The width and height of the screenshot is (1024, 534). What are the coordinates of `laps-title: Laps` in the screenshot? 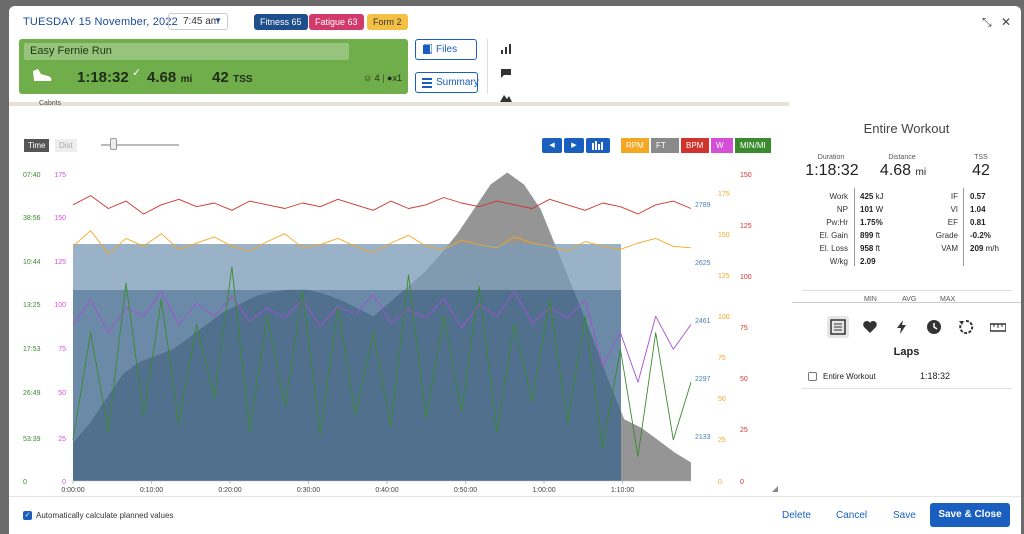 It's located at (906, 352).